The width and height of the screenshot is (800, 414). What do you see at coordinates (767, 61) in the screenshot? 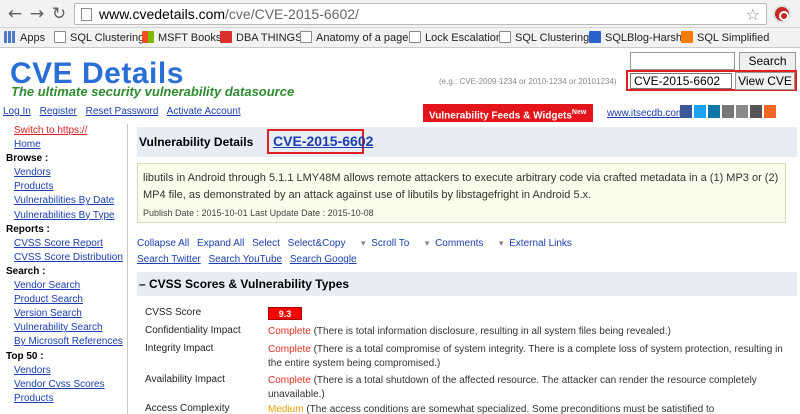
I see `search-button: Search` at bounding box center [767, 61].